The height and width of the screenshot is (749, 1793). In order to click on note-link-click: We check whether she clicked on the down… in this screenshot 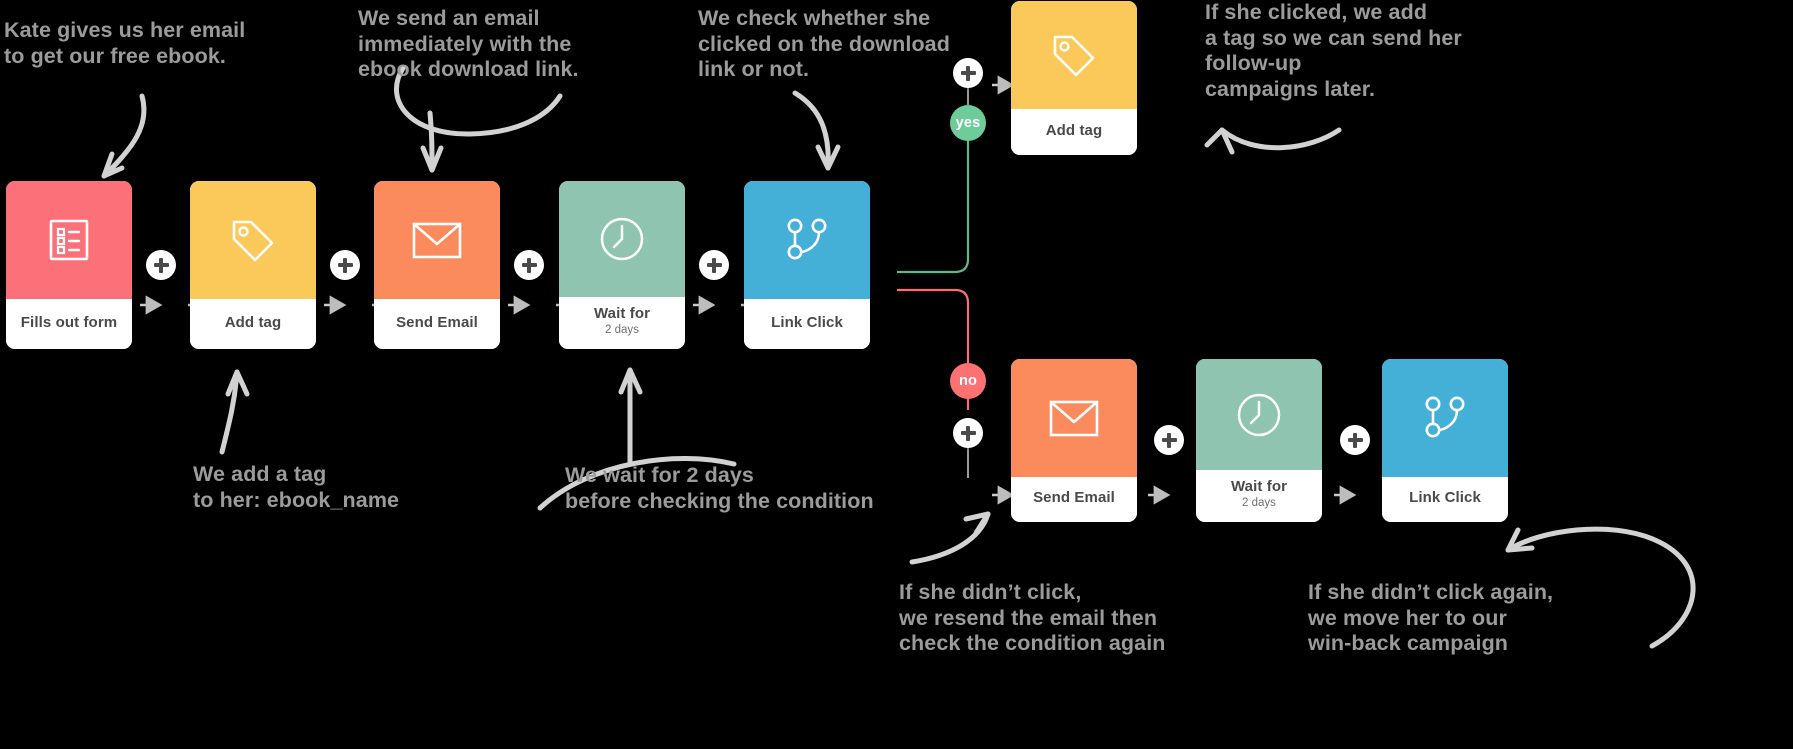, I will do `click(824, 43)`.